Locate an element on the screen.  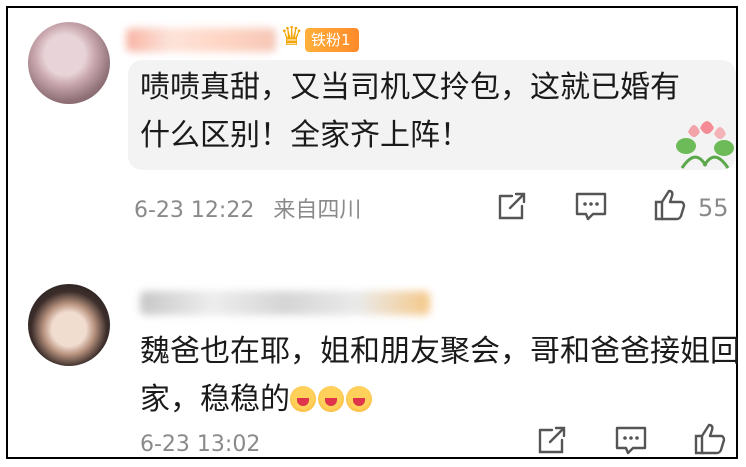
timestamp: 6-23 13:02 is located at coordinates (200, 444).